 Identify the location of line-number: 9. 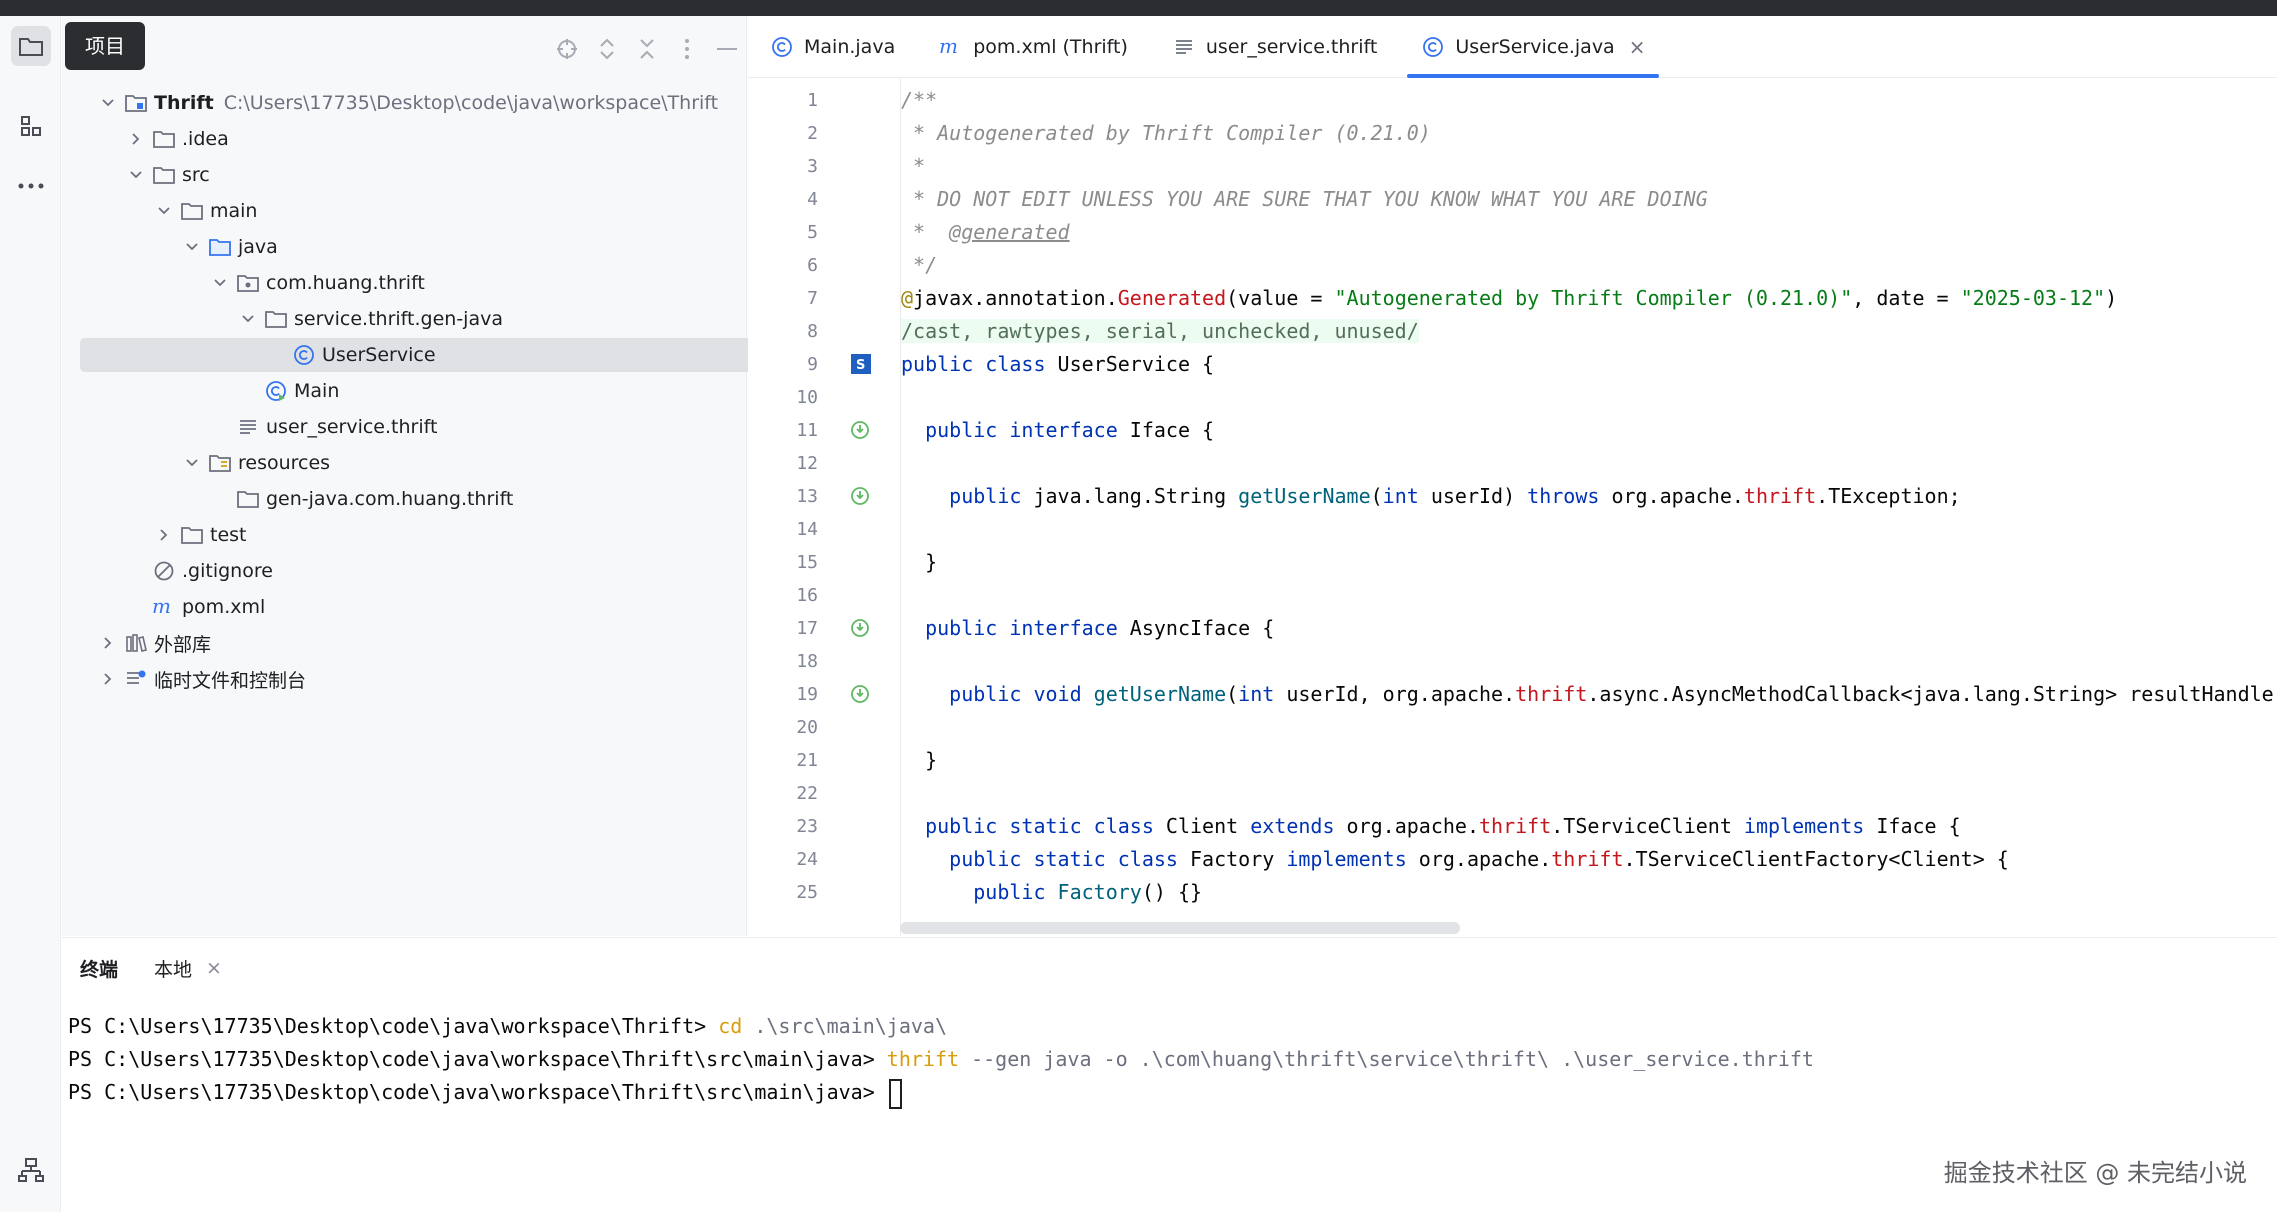
(812, 364).